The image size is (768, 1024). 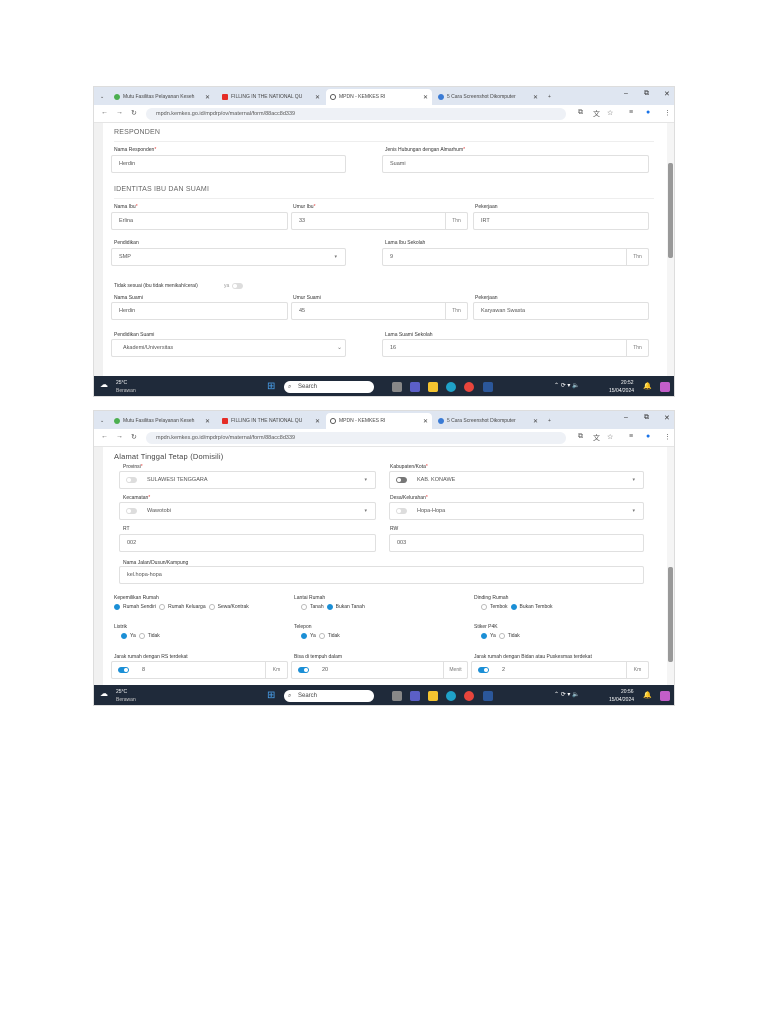 What do you see at coordinates (228, 164) in the screenshot?
I see `nama-responden-input: Herdin` at bounding box center [228, 164].